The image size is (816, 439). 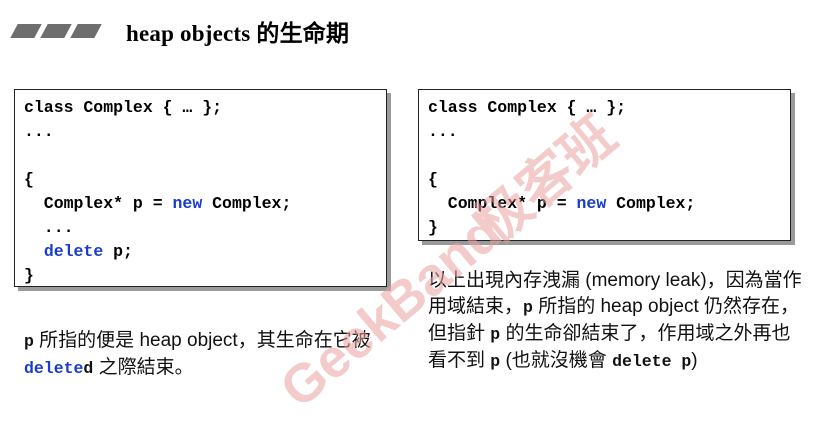 What do you see at coordinates (143, 367) in the screenshot?
I see `note-text: 之際結束。` at bounding box center [143, 367].